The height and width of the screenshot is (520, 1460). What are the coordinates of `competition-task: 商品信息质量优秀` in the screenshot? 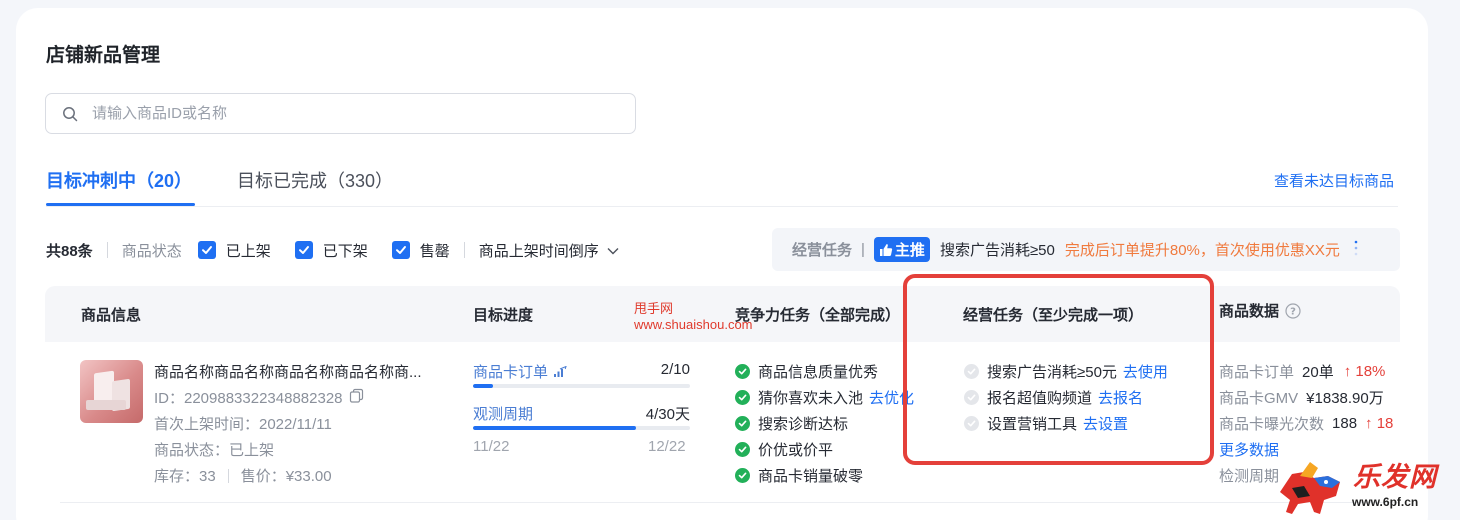 It's located at (806, 371).